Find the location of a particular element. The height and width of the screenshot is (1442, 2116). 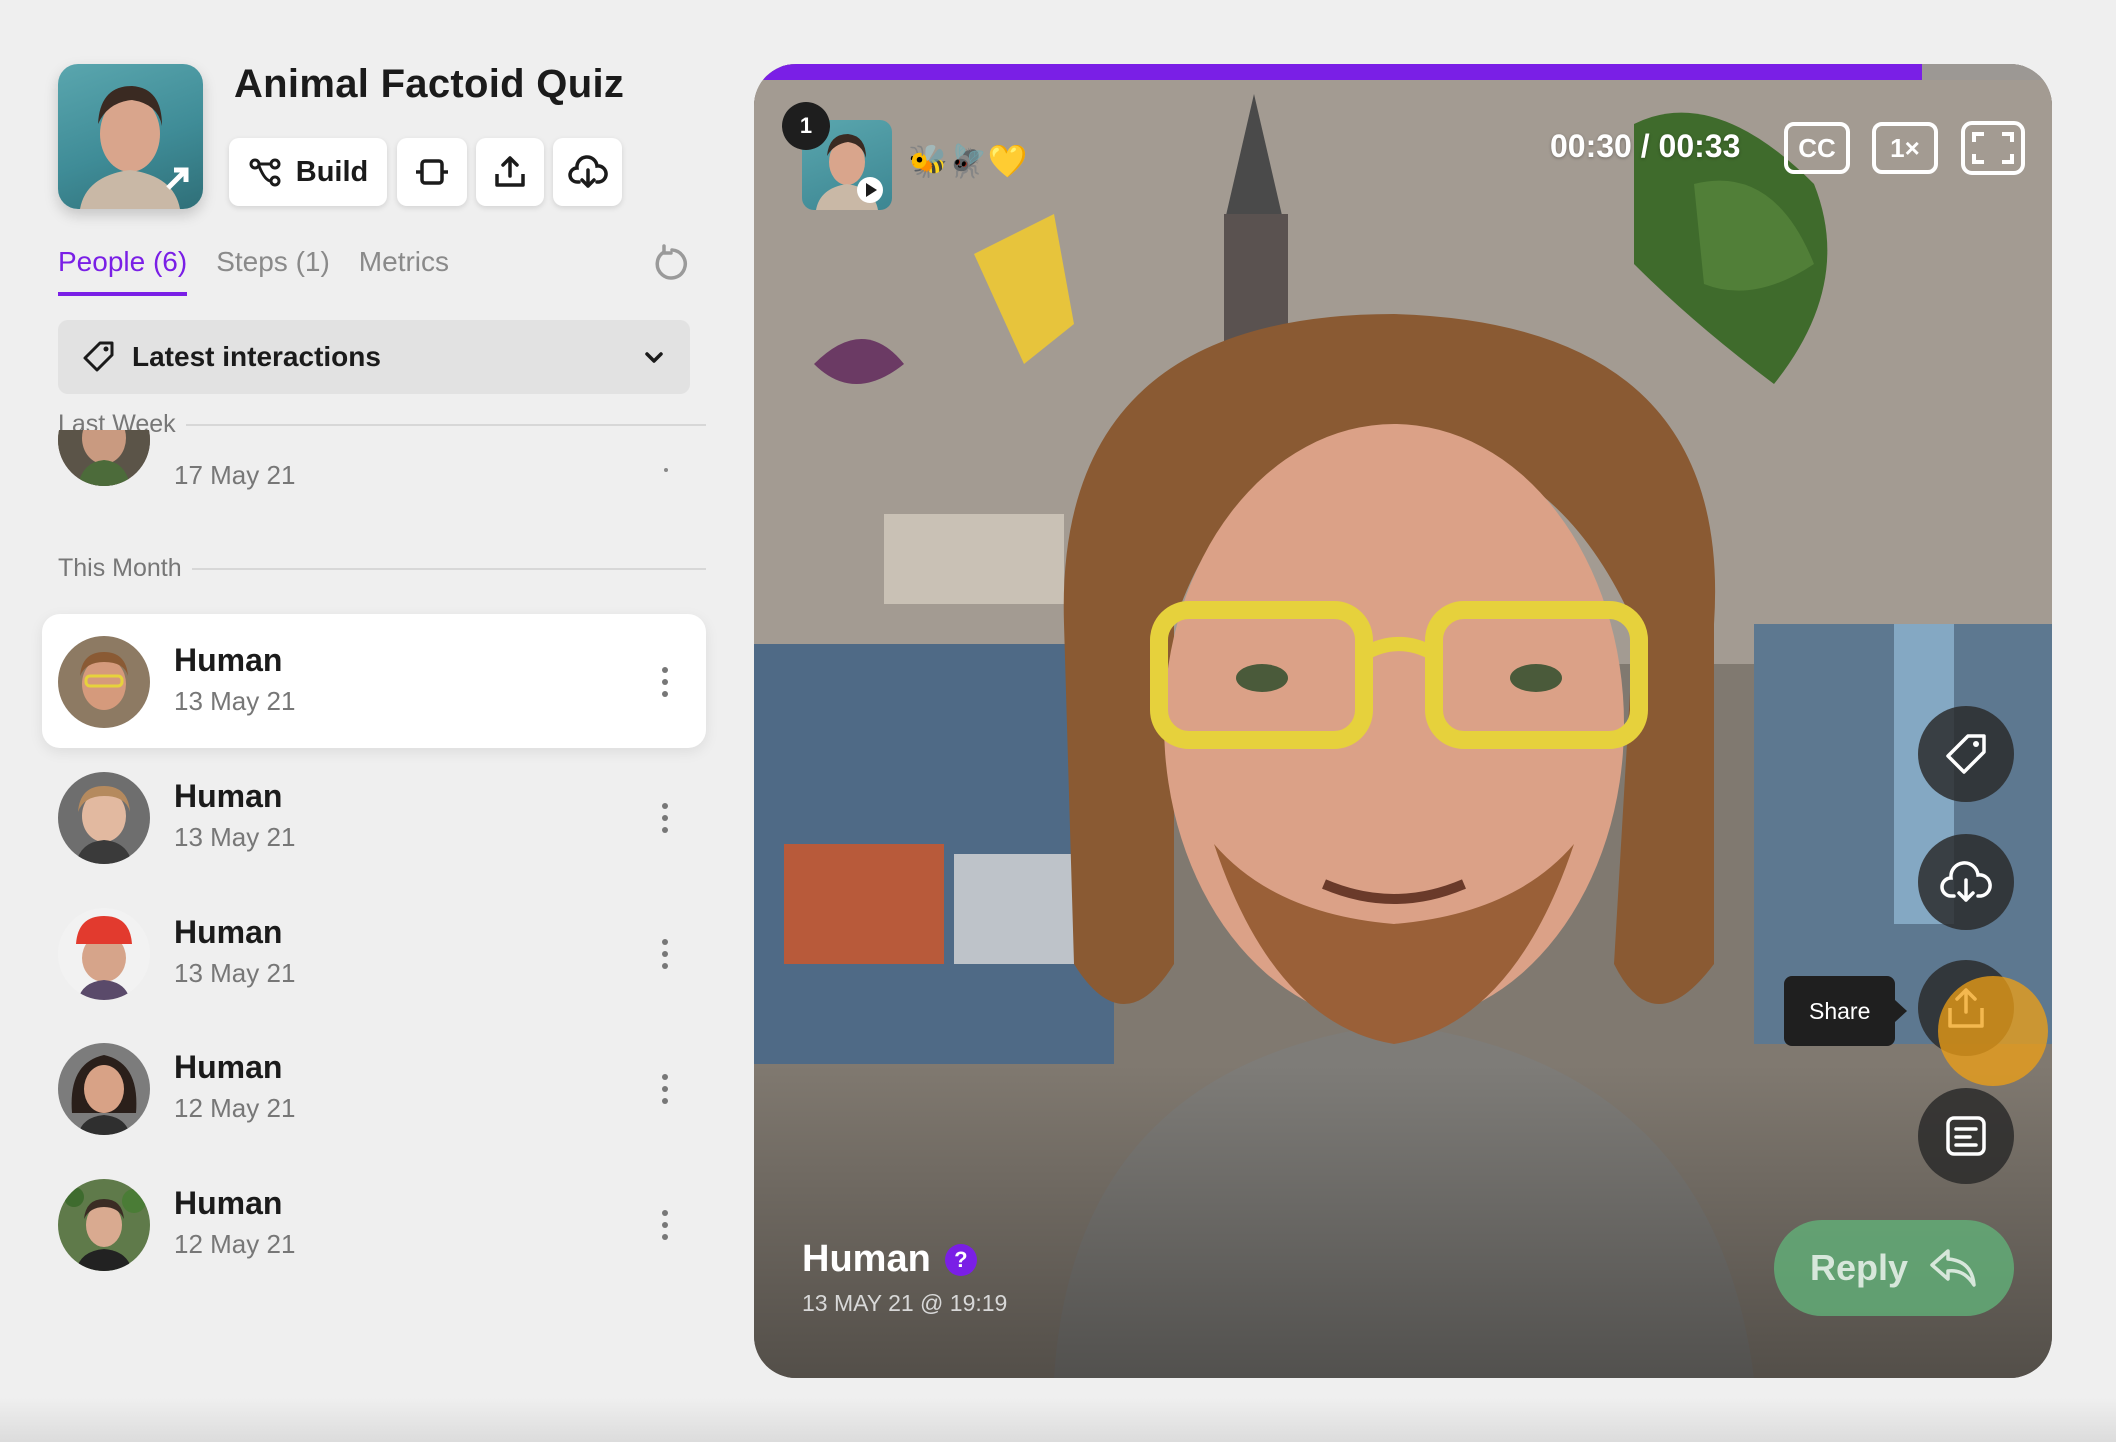

respondent-name: Human ? is located at coordinates (889, 1259).